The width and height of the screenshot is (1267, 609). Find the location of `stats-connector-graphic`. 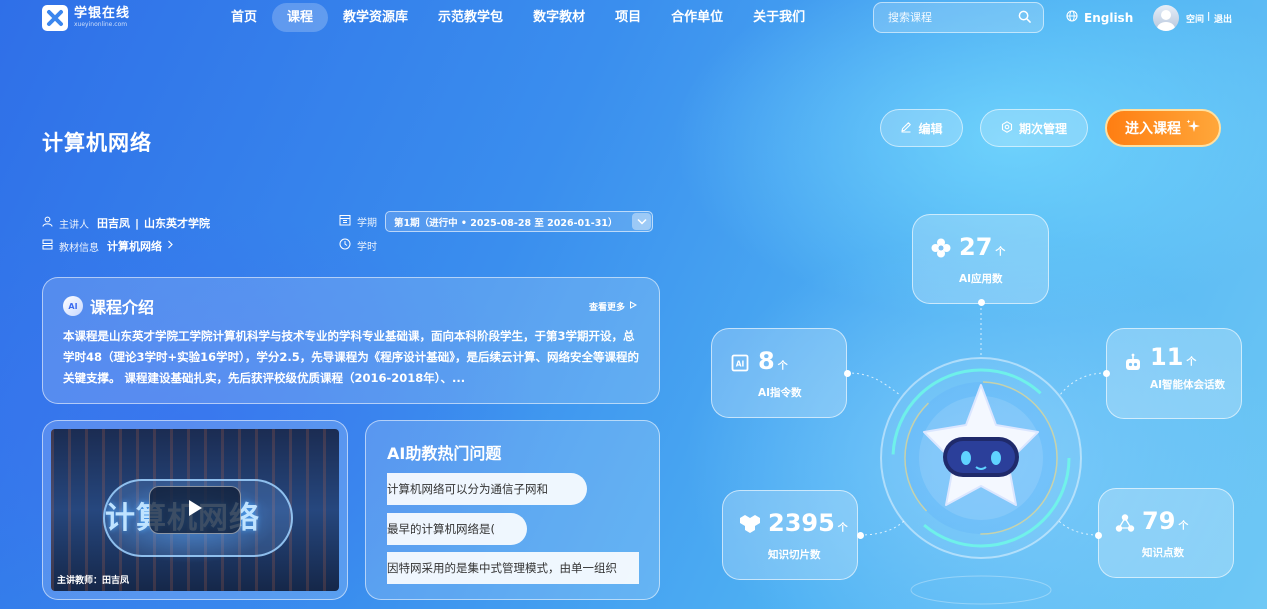

stats-connector-graphic is located at coordinates (976, 454).